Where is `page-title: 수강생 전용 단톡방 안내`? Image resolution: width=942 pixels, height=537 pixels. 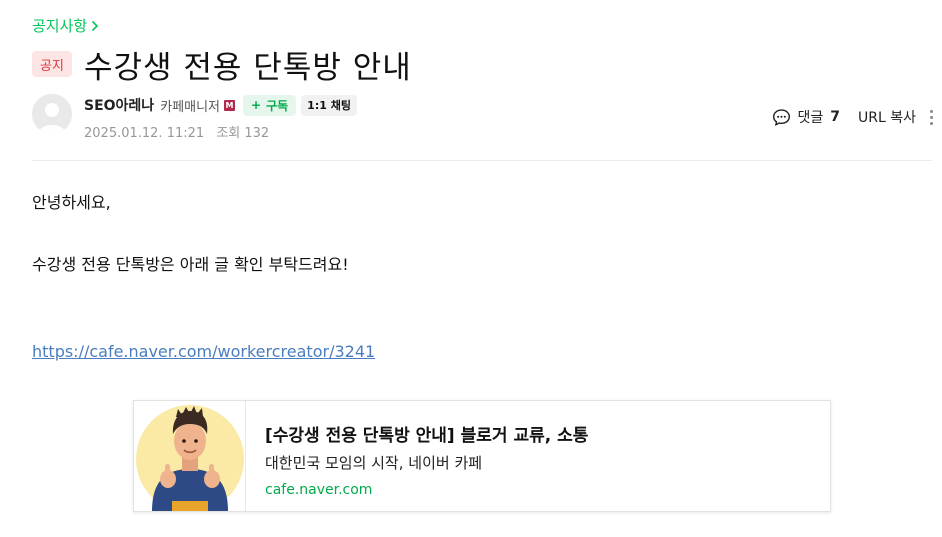 page-title: 수강생 전용 단톡방 안내 is located at coordinates (248, 68).